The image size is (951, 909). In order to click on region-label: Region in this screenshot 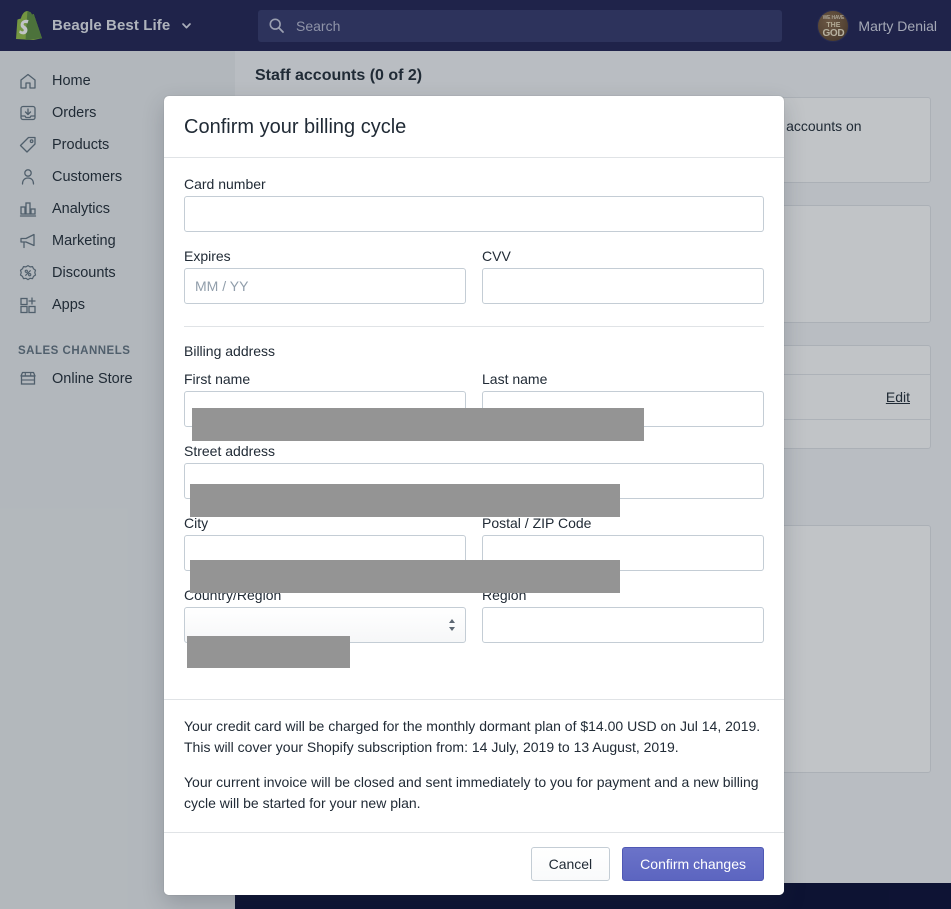, I will do `click(504, 595)`.